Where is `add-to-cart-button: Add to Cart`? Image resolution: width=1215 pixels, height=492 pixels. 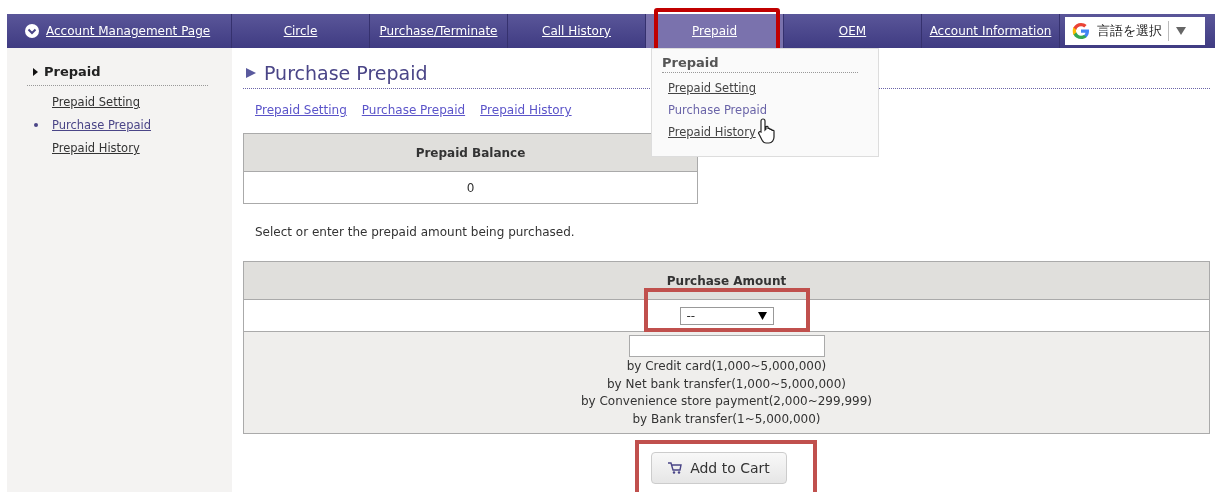
add-to-cart-button: Add to Cart is located at coordinates (719, 468).